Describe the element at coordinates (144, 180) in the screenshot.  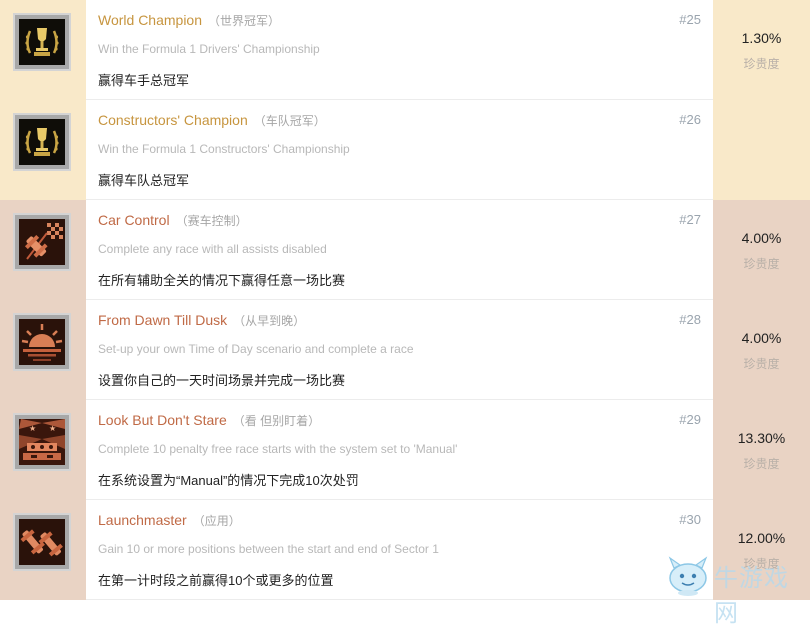
I see `achievement-description-cn: 赢得车队总冠军` at that location.